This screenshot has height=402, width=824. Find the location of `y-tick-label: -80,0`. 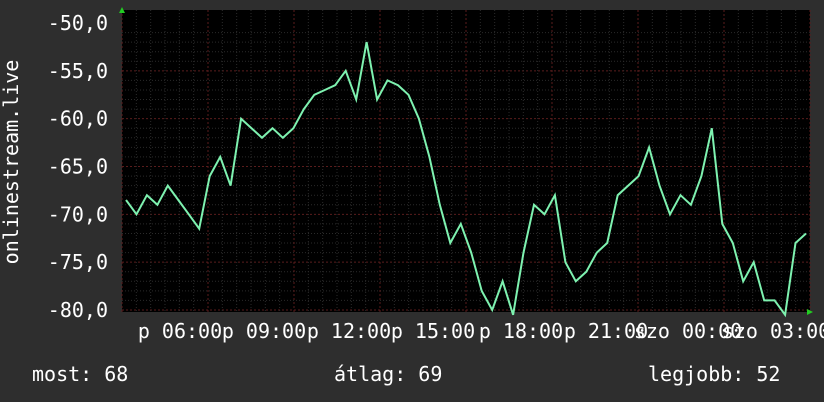

y-tick-label: -80,0 is located at coordinates (78, 310).